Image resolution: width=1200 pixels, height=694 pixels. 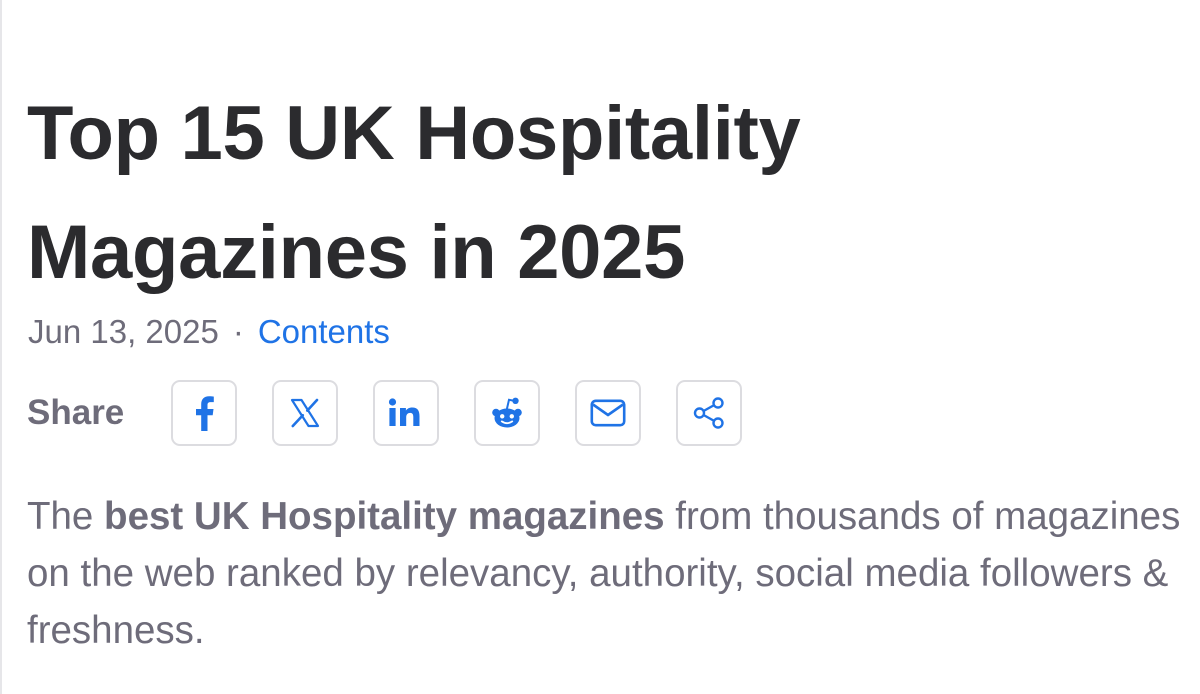 I want to click on share-x-button, so click(x=305, y=413).